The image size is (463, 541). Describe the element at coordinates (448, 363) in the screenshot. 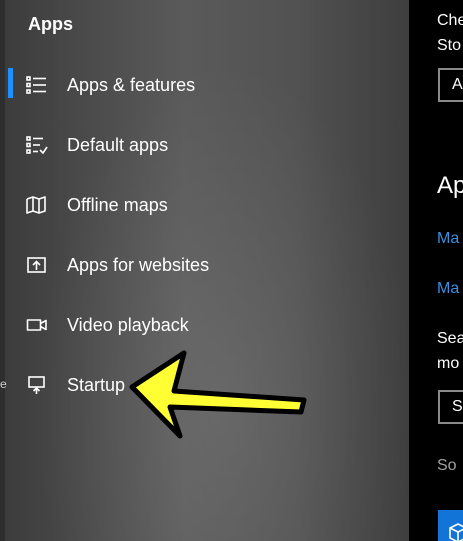

I see `content-text: mo` at that location.